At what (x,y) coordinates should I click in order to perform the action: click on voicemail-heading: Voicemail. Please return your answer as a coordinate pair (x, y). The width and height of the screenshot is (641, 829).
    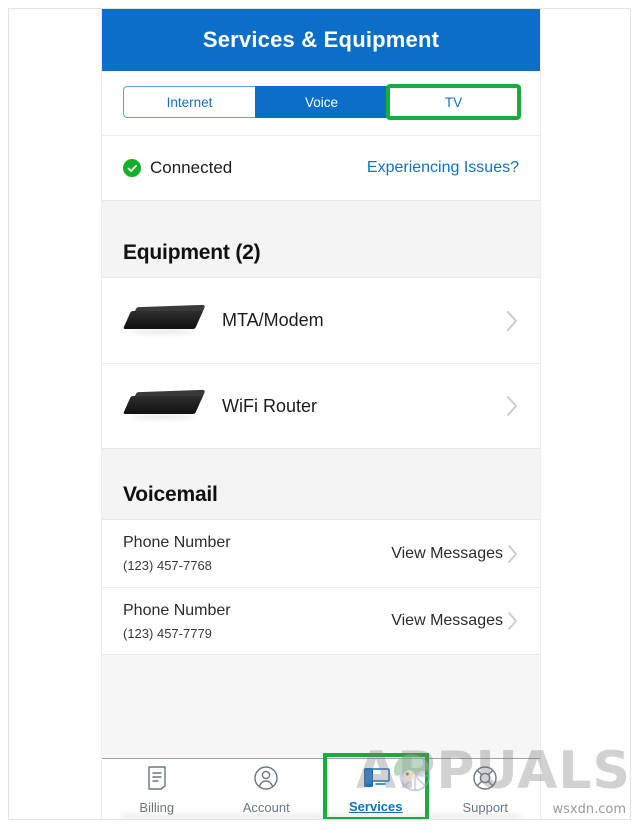
    Looking at the image, I should click on (170, 494).